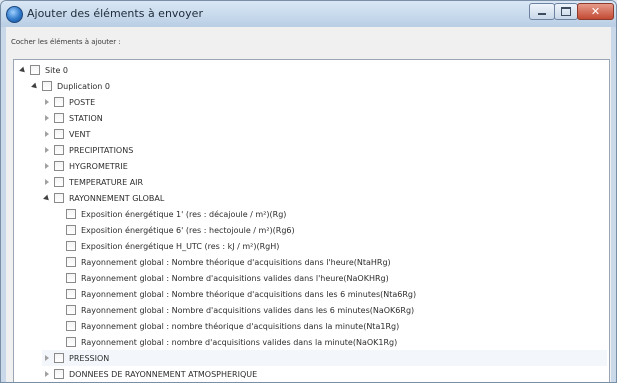  Describe the element at coordinates (43, 70) in the screenshot. I see `tree-node-site: Site 0` at that location.